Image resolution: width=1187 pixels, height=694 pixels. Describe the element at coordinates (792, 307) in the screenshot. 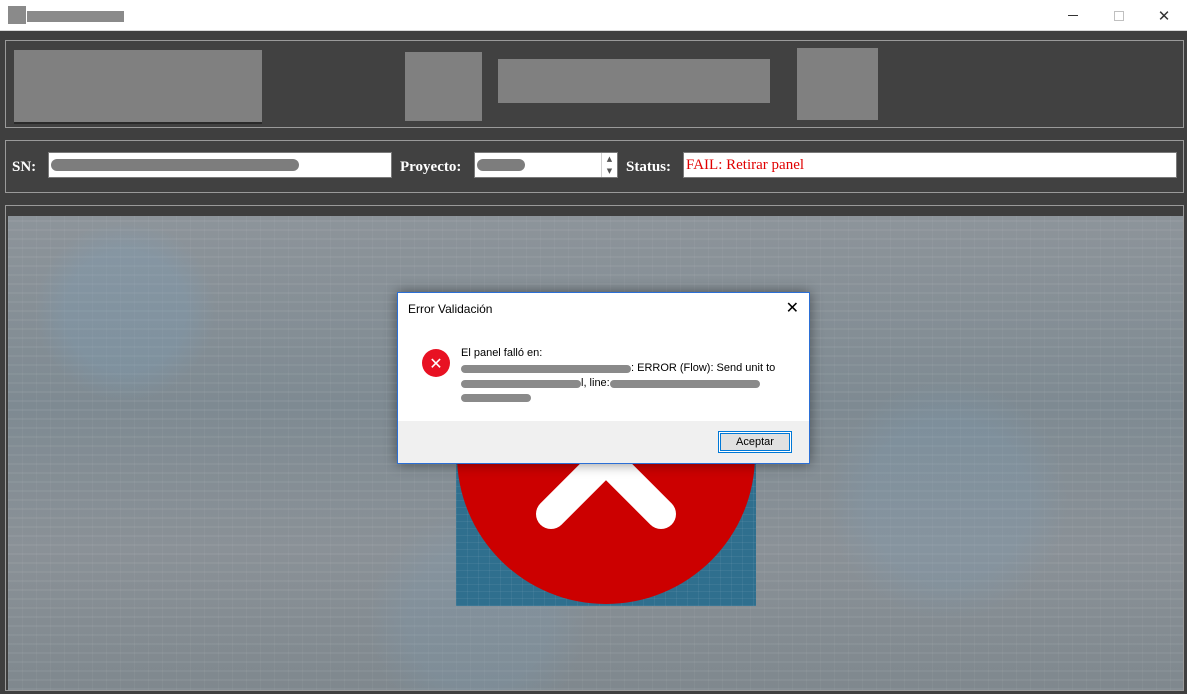

I see `dialog-close-icon: ✕` at that location.